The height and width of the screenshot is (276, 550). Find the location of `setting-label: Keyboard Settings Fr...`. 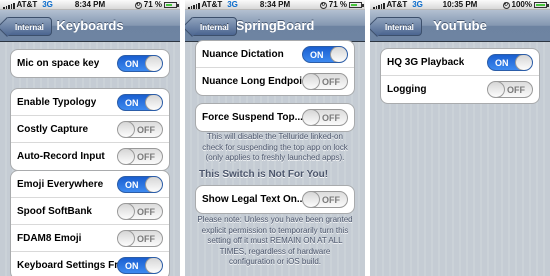

setting-label: Keyboard Settings Fr... is located at coordinates (71, 265).